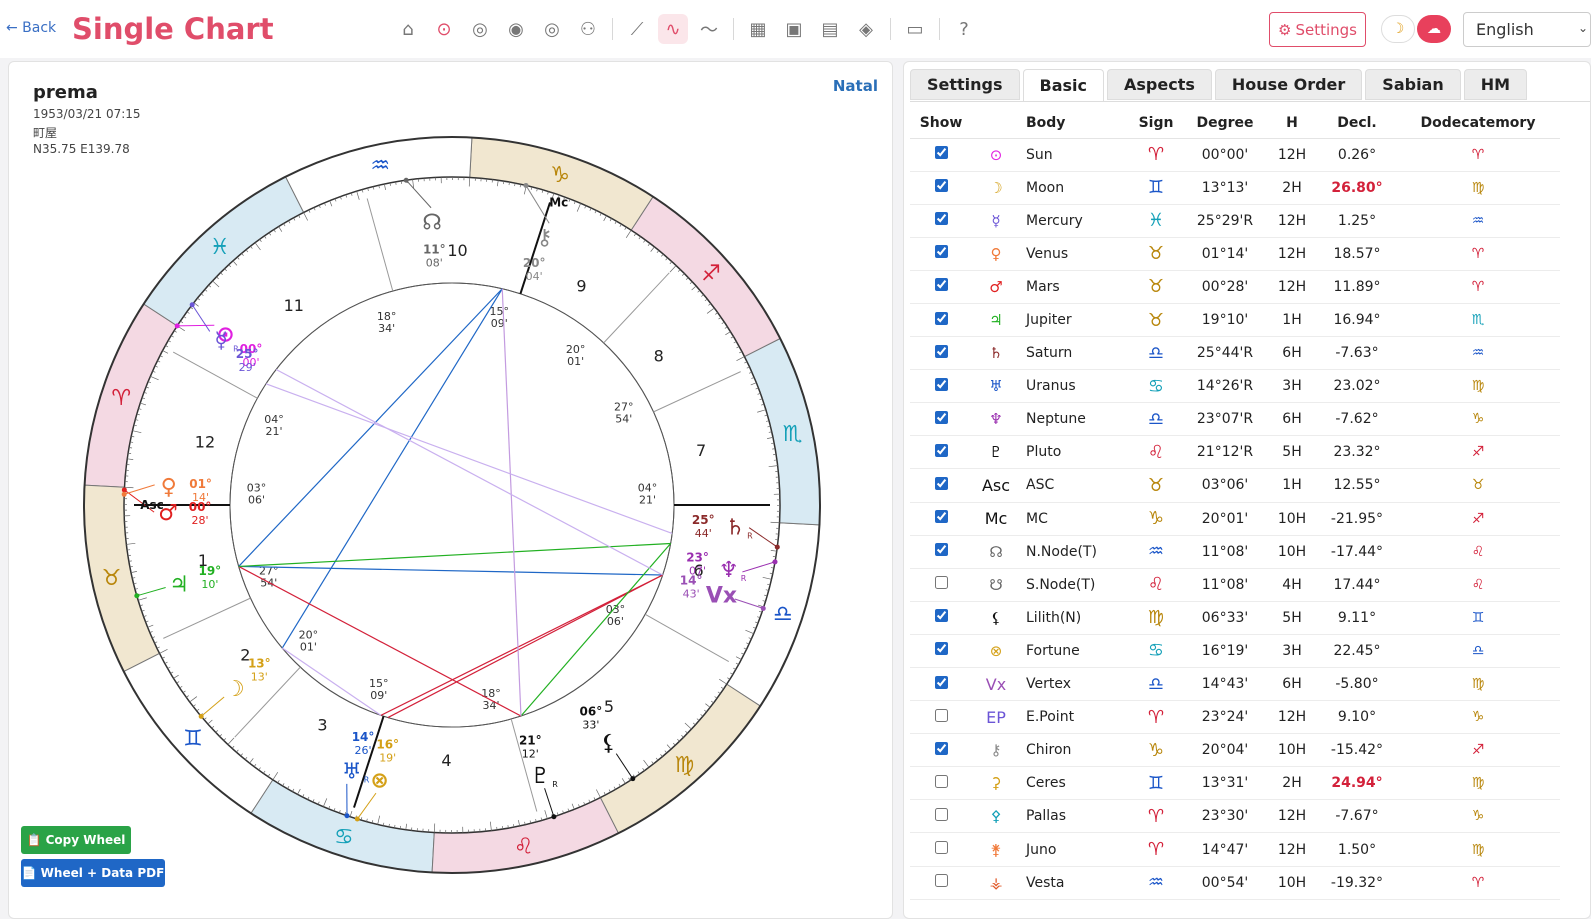 This screenshot has height=919, width=1591. Describe the element at coordinates (673, 29) in the screenshot. I see `wave-icon: ∿` at that location.